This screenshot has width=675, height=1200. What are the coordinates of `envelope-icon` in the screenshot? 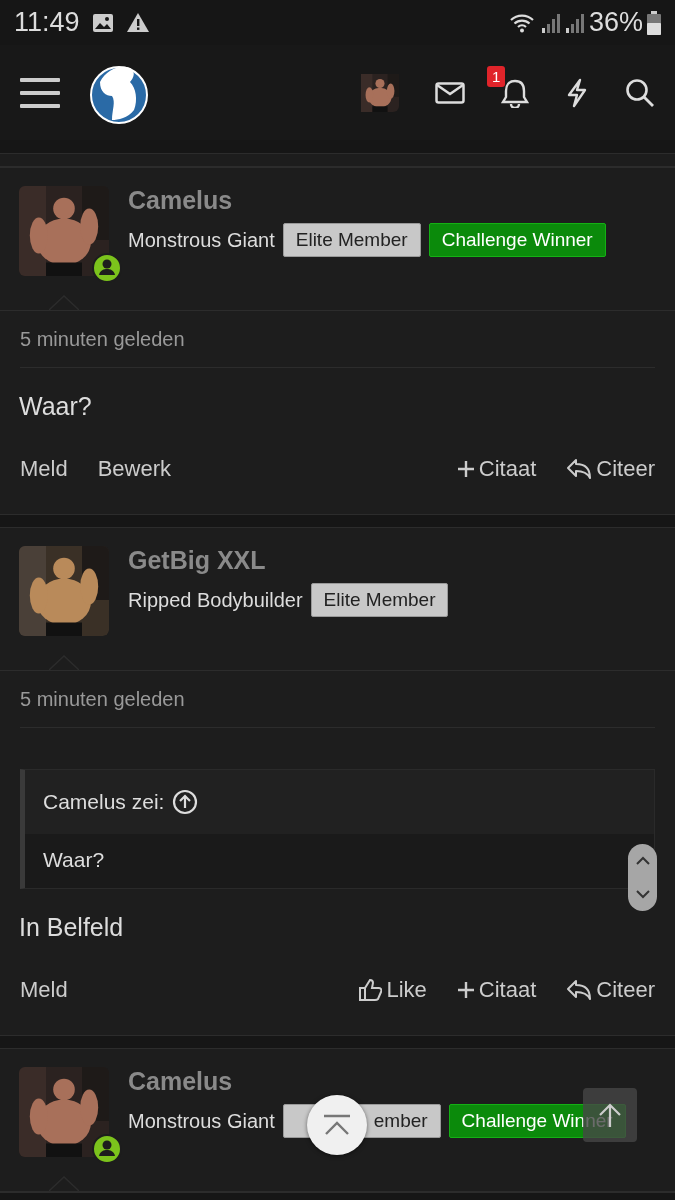 It's located at (450, 92).